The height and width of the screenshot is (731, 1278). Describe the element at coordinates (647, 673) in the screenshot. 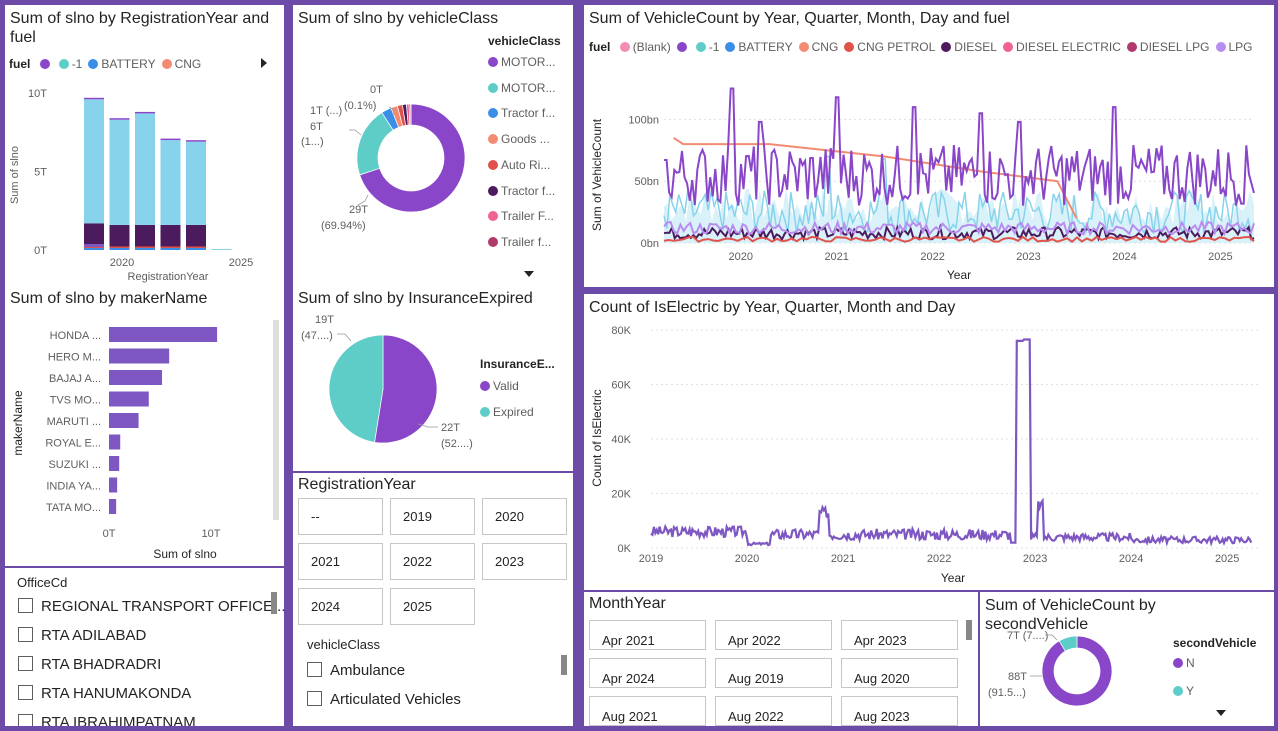

I see `slicer-tile: Apr 2024` at that location.